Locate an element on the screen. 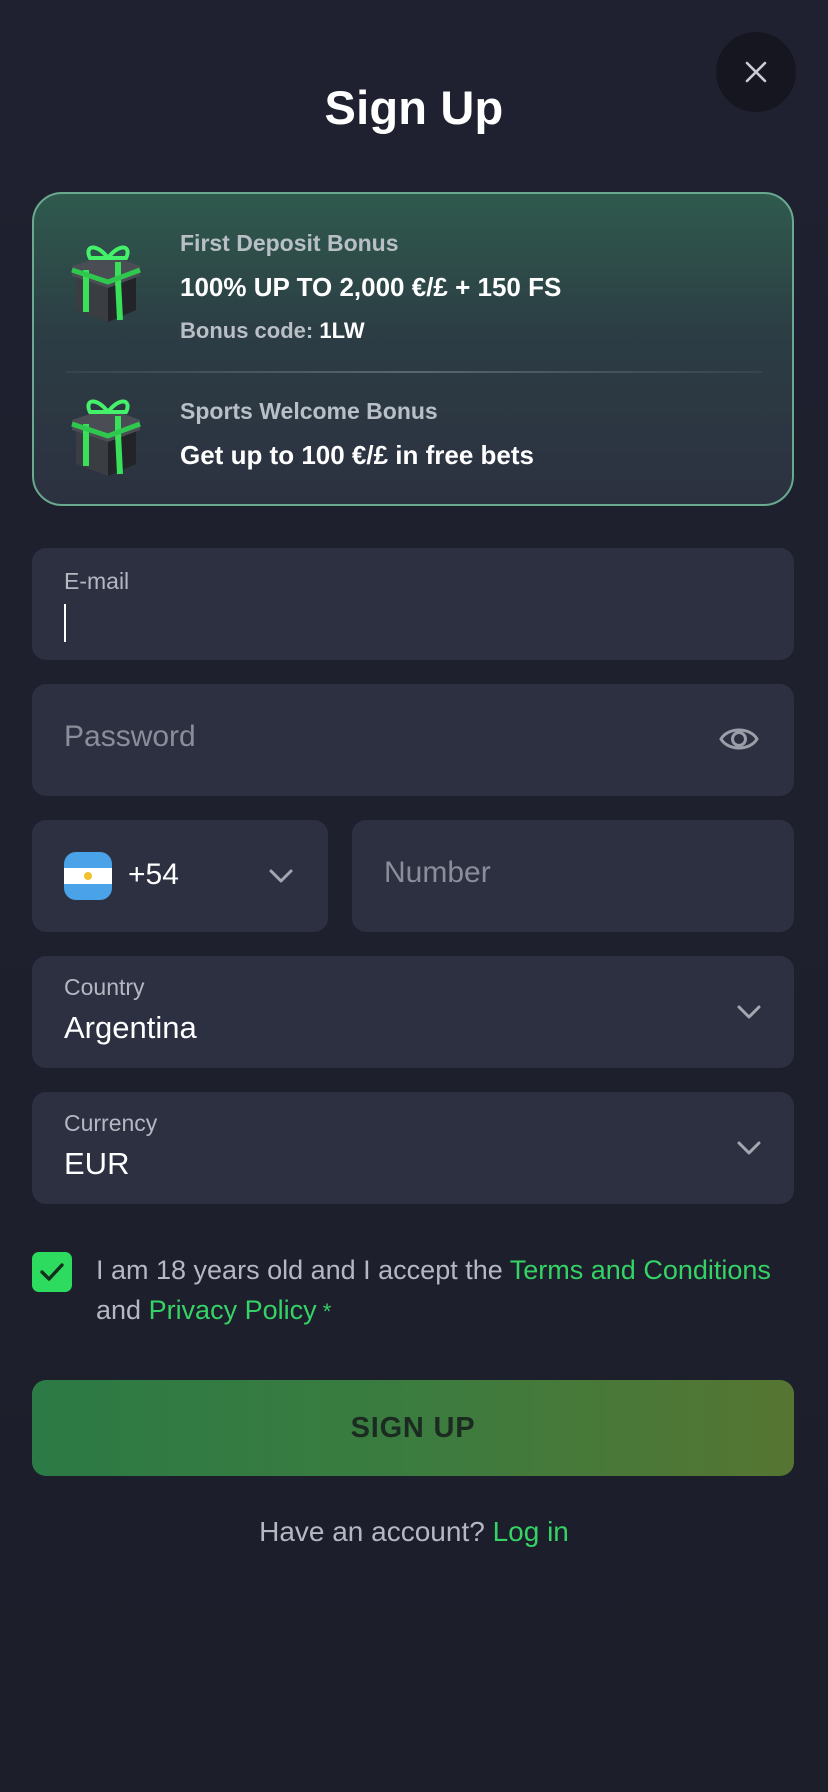  login-prompt: Have an account? Log in is located at coordinates (414, 1532).